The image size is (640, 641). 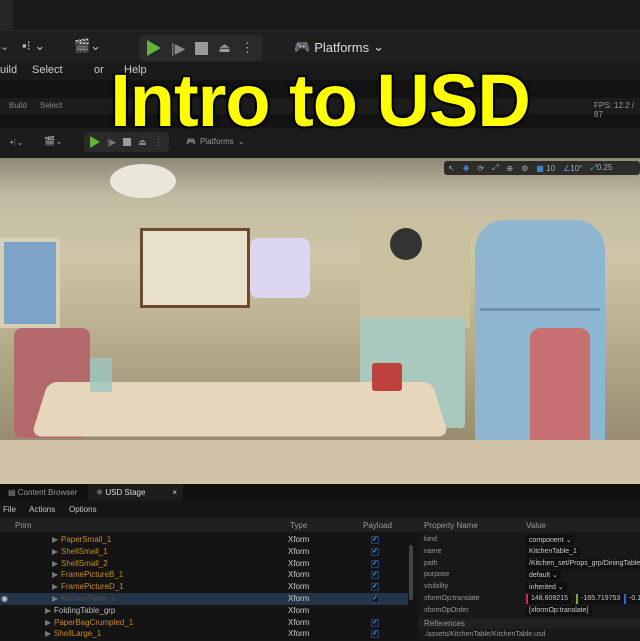 I want to click on prim-name: FramePictureB_1, so click(x=92, y=575).